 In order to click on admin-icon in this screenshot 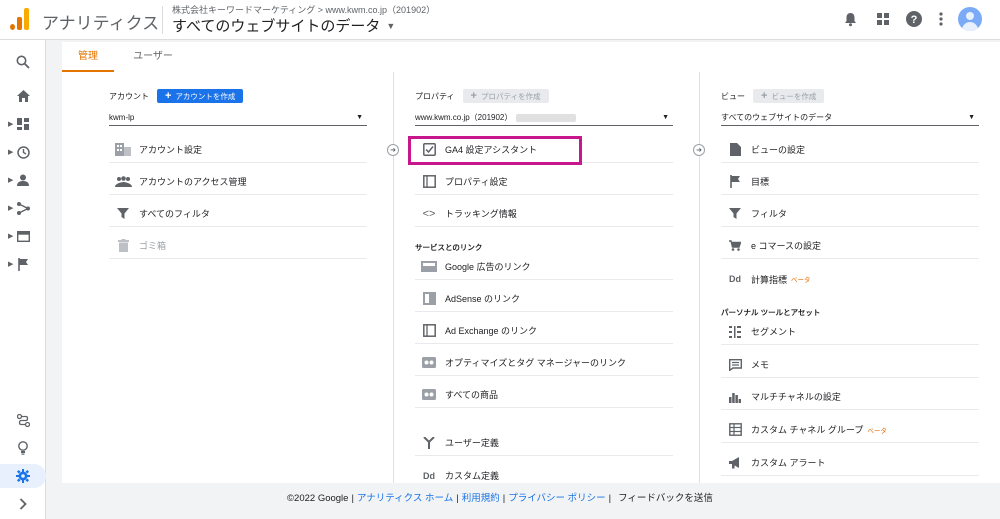, I will do `click(23, 476)`.